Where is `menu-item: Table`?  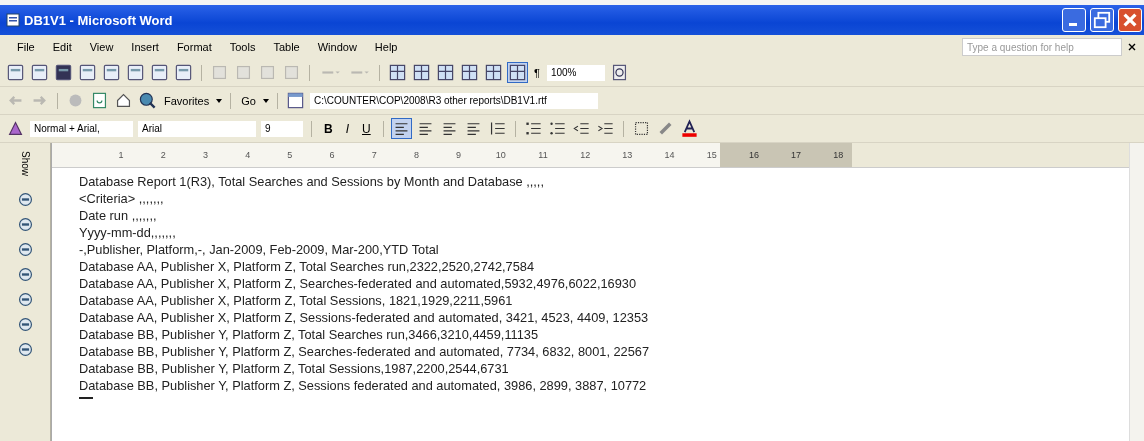 menu-item: Table is located at coordinates (286, 47).